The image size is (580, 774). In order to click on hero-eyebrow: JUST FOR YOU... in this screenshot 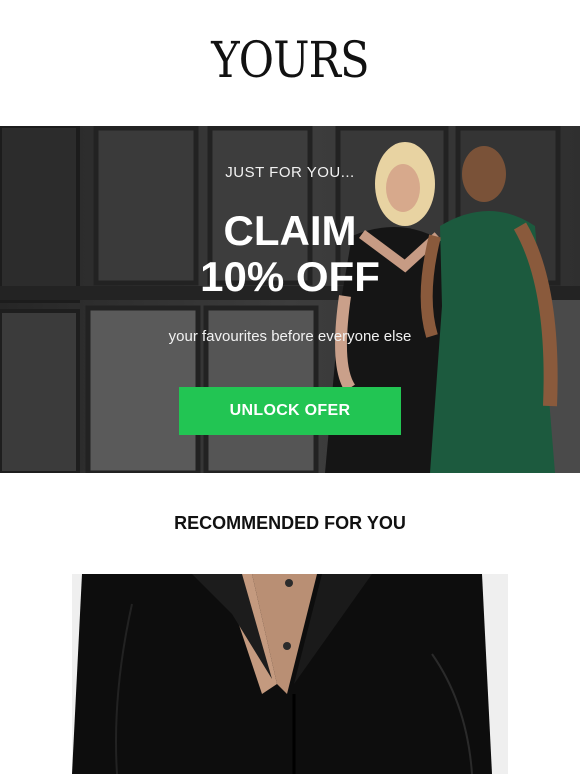, I will do `click(290, 172)`.